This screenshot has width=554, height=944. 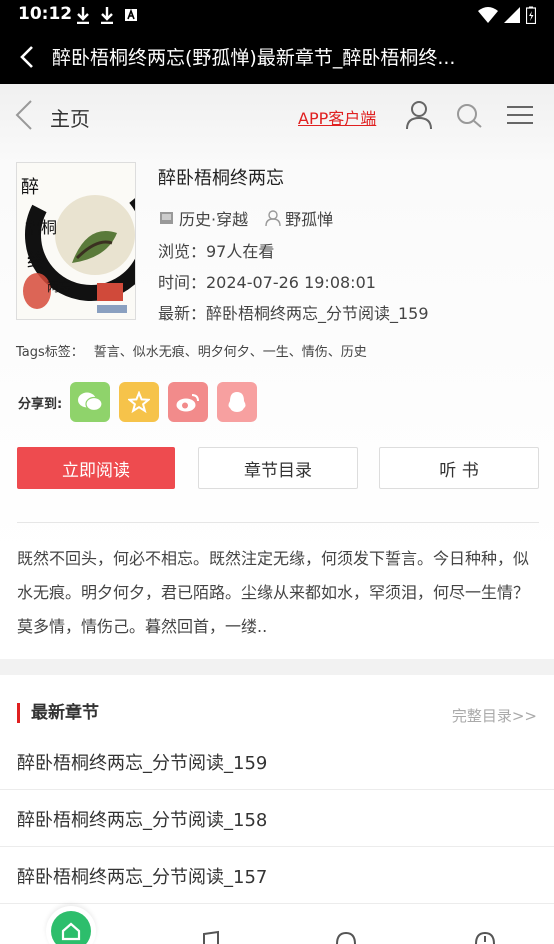 What do you see at coordinates (277, 875) in the screenshot?
I see `chapter-list-item: 醉卧梧桐终两忘_分节阅读_157` at bounding box center [277, 875].